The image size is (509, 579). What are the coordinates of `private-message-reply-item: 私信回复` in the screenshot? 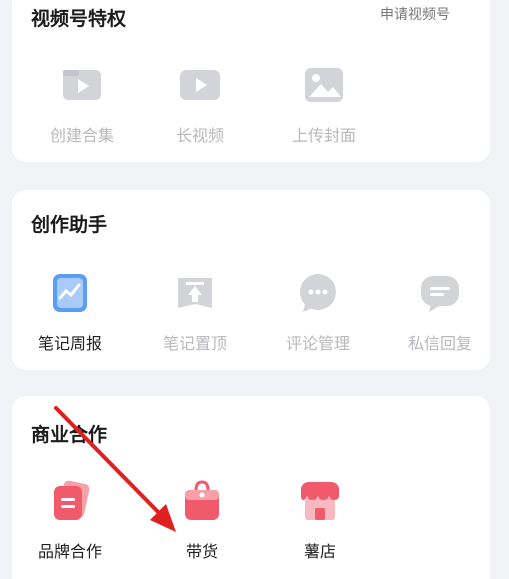 It's located at (440, 312).